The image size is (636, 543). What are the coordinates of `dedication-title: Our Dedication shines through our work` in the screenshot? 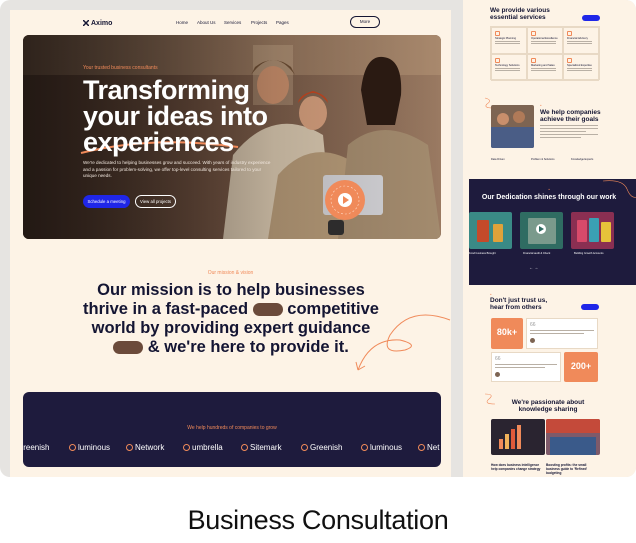 It's located at (549, 197).